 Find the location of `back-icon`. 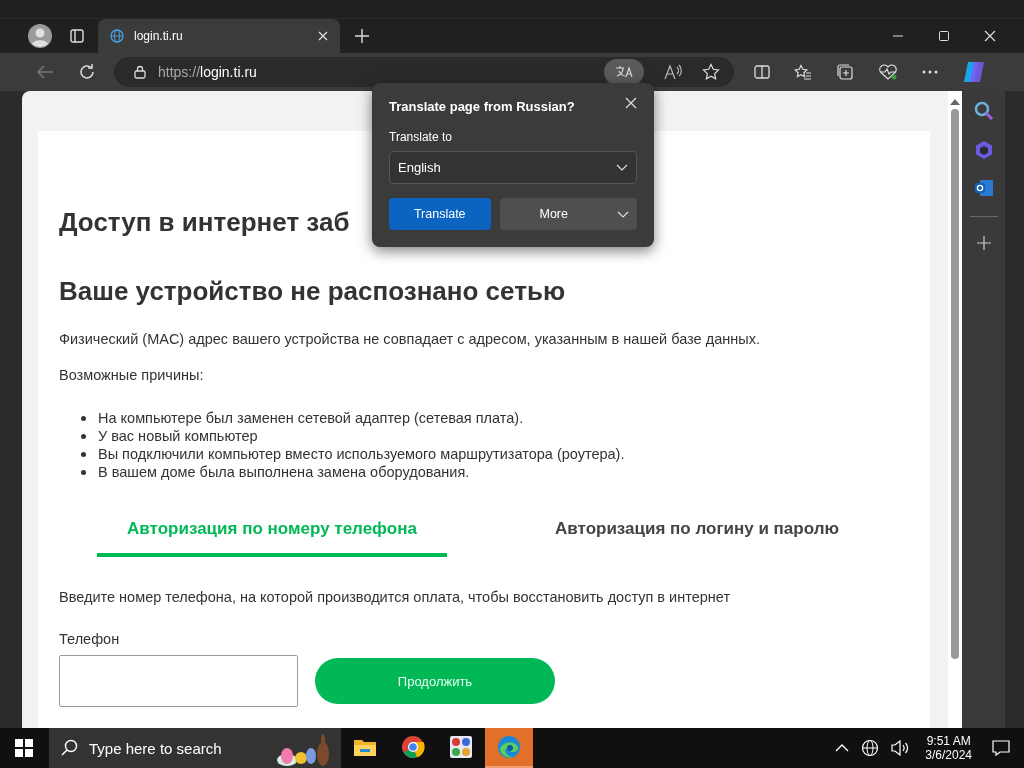

back-icon is located at coordinates (45, 72).